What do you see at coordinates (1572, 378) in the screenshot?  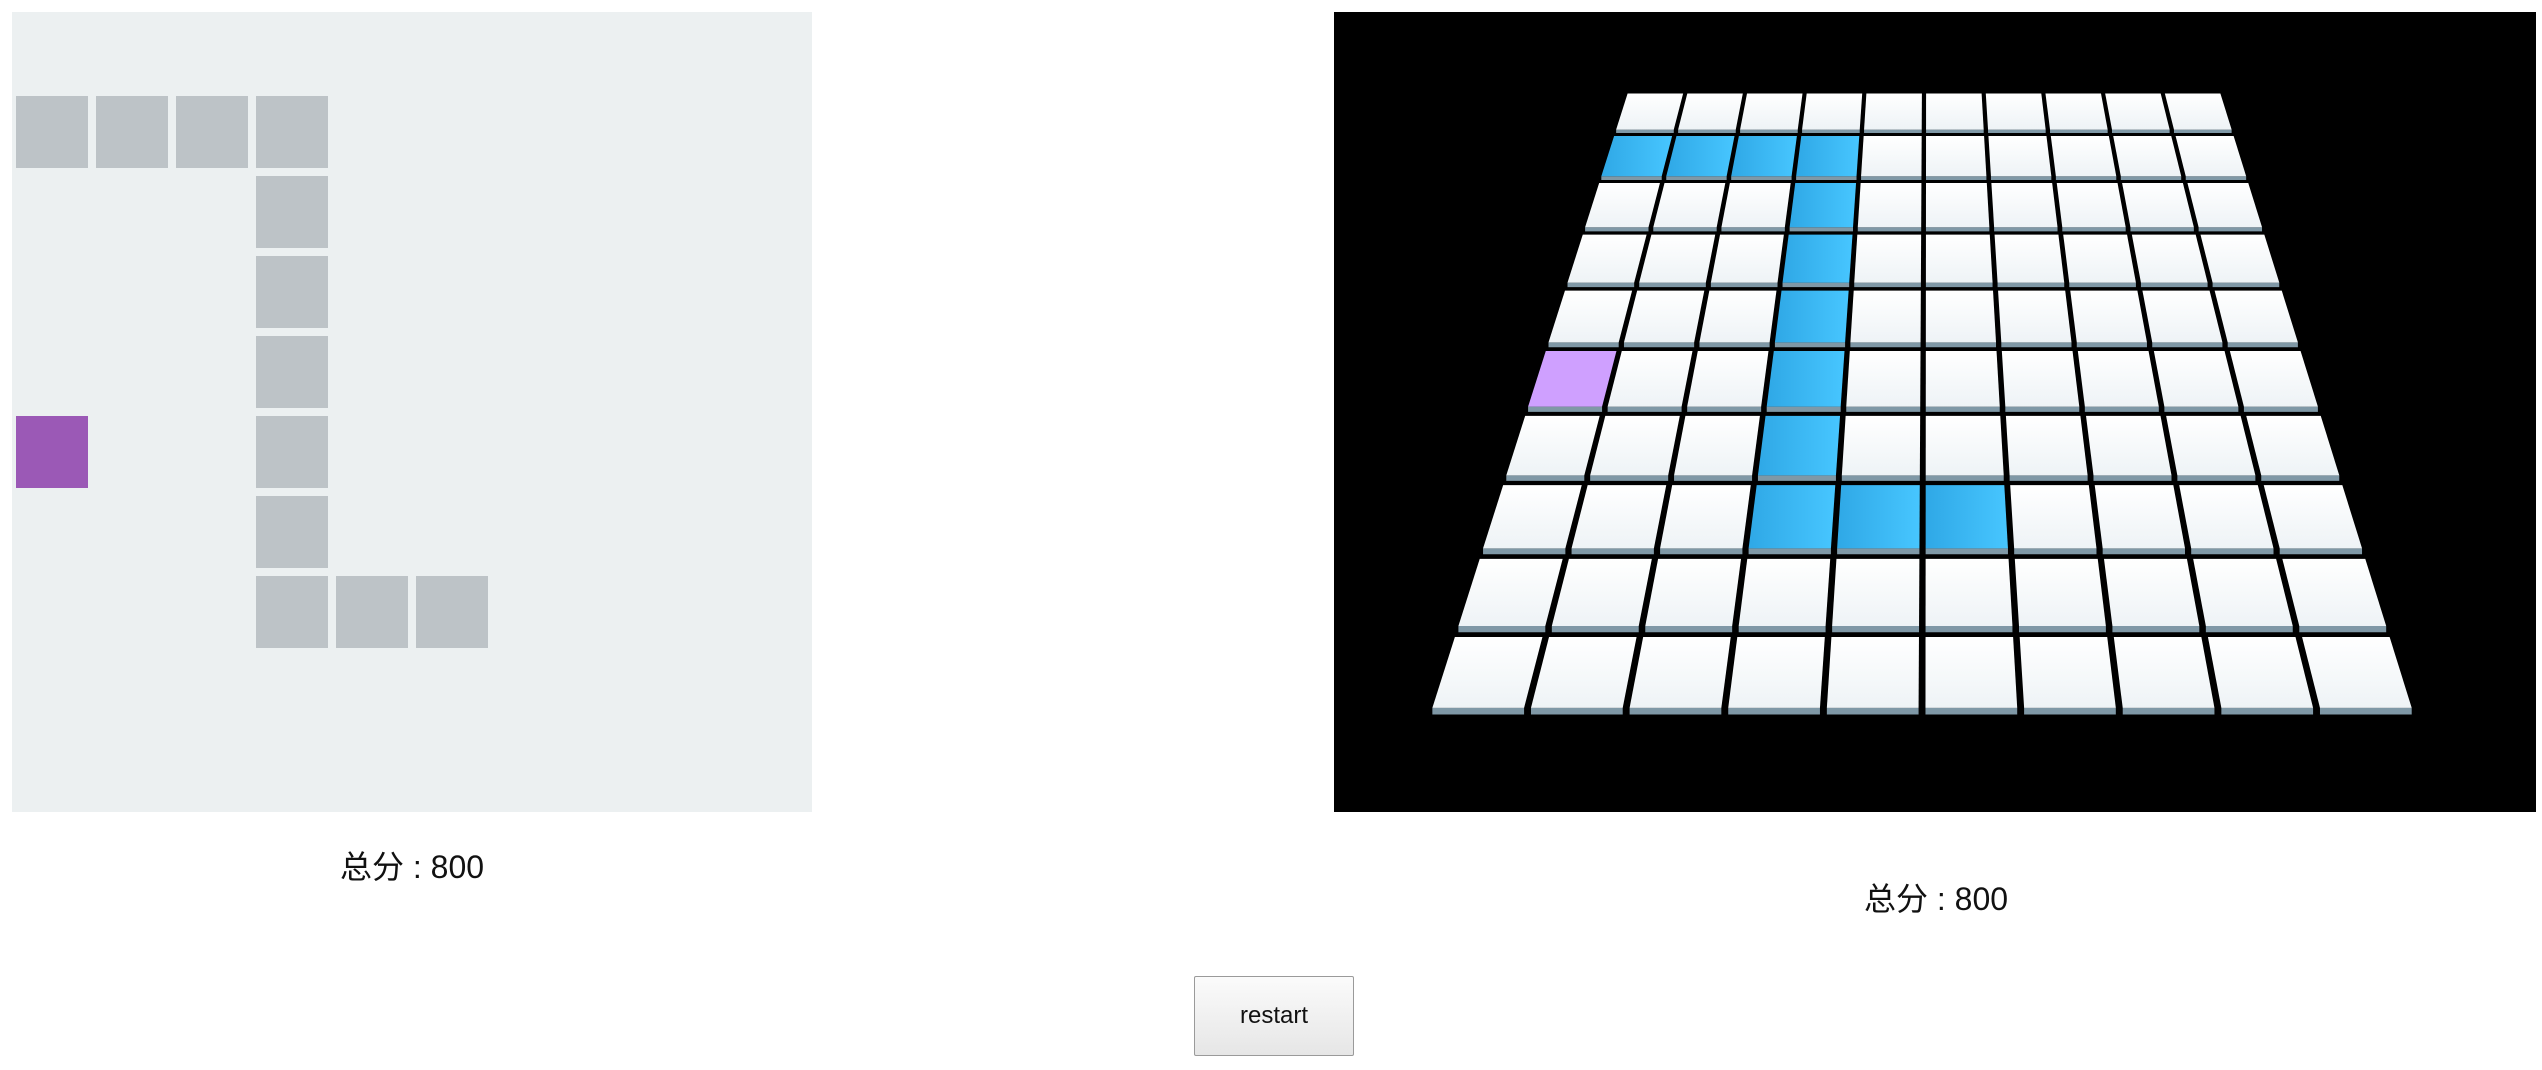 I see `food-tile-3d` at bounding box center [1572, 378].